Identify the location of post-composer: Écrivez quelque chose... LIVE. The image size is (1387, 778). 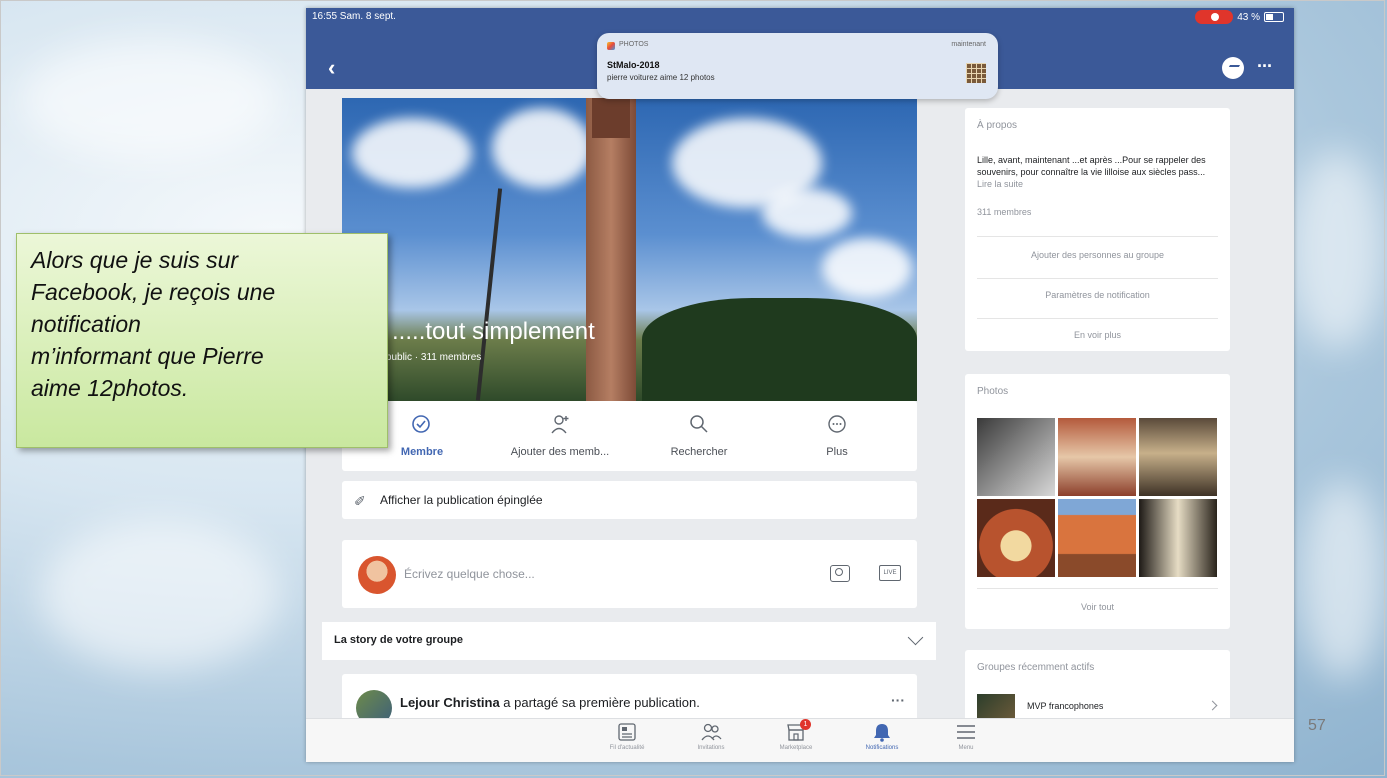
(629, 574).